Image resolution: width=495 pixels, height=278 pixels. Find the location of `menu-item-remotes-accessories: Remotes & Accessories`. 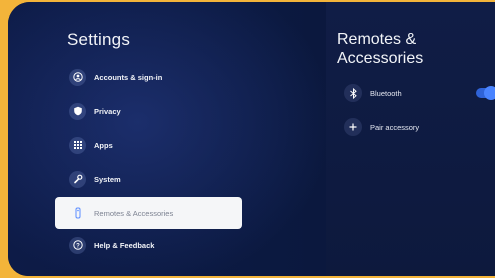

menu-item-remotes-accessories: Remotes & Accessories is located at coordinates (148, 213).